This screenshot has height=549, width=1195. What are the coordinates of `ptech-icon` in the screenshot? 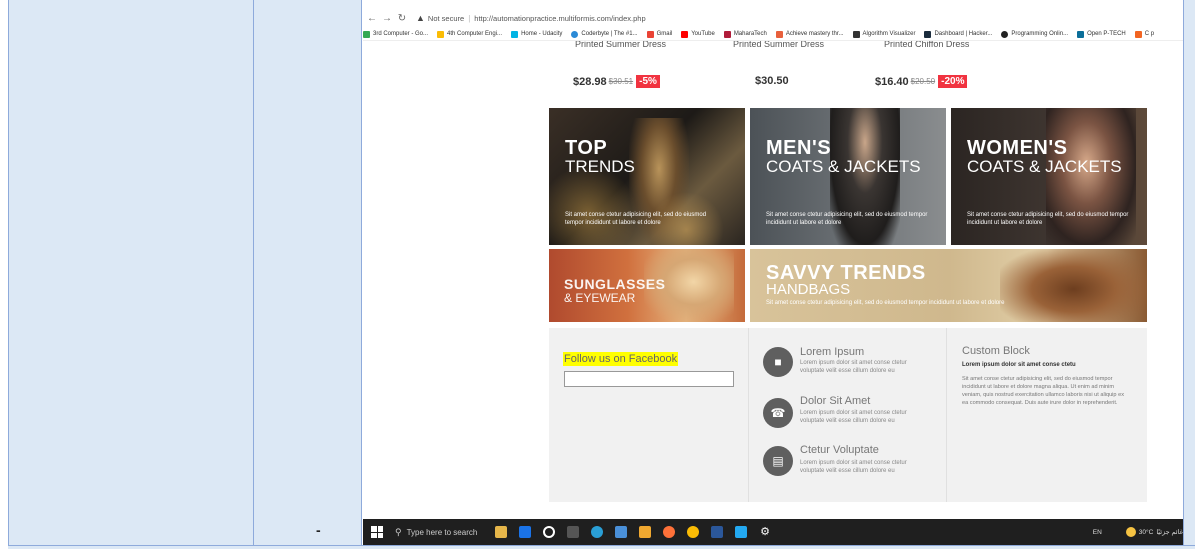 It's located at (1081, 34).